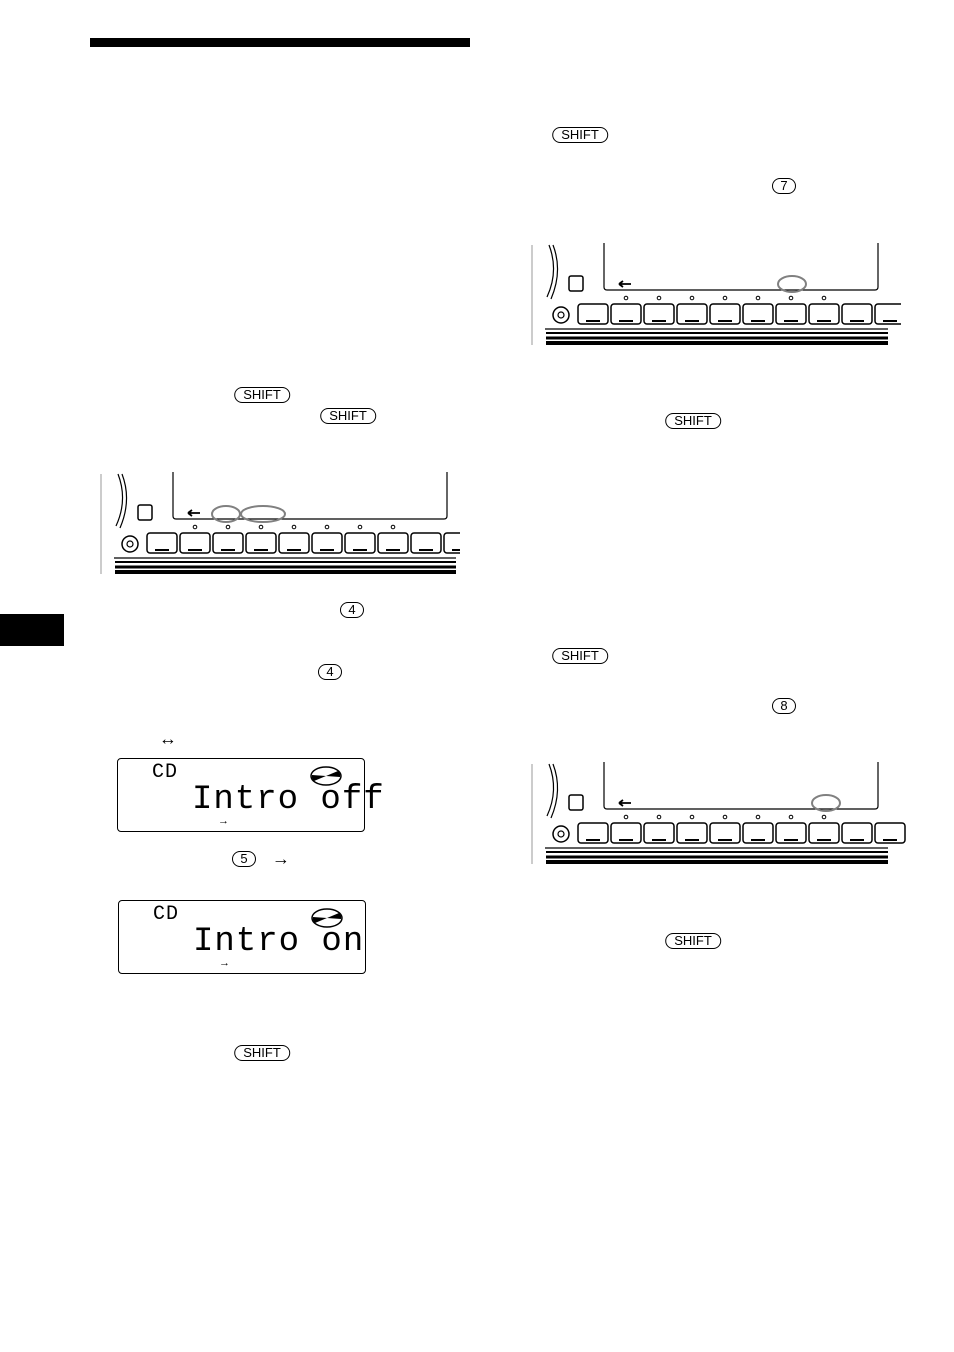 The height and width of the screenshot is (1352, 954). I want to click on lcd-display-intro-off: CD Intro off →, so click(250, 795).